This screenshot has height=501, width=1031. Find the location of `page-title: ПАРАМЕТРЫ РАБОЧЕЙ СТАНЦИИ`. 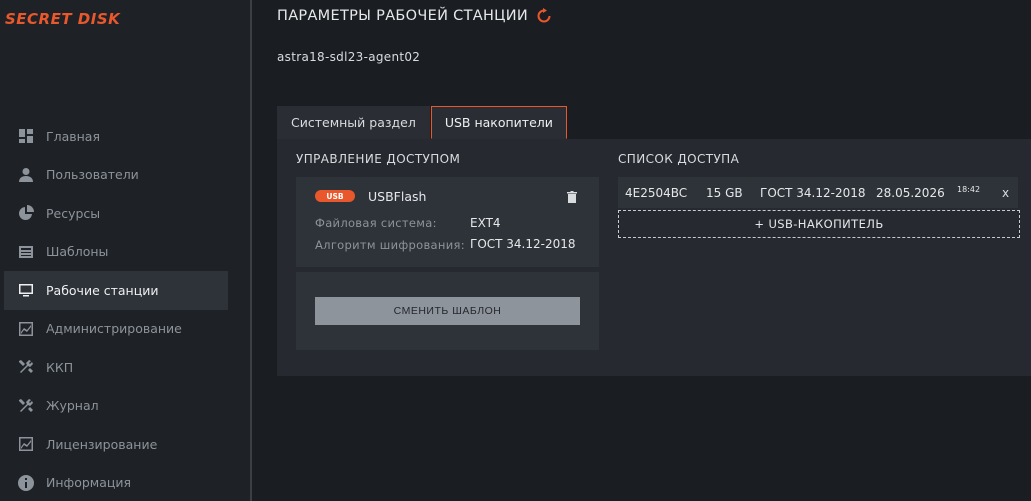

page-title: ПАРАМЕТРЫ РАБОЧЕЙ СТАНЦИИ is located at coordinates (414, 16).